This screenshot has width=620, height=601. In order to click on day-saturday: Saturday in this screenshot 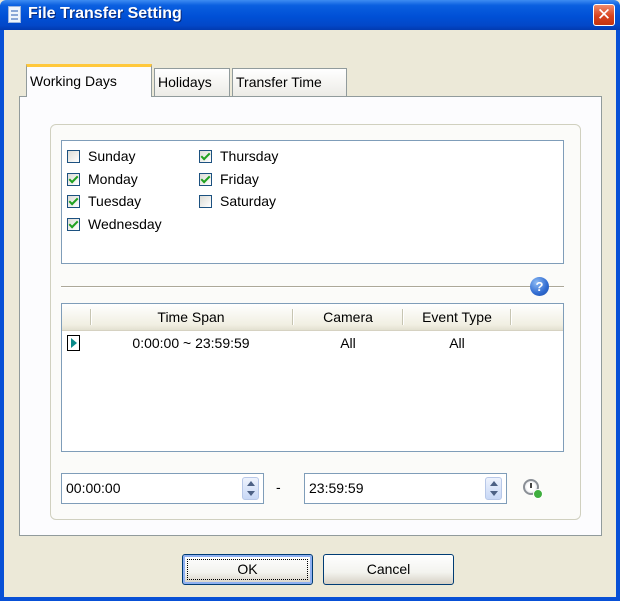, I will do `click(237, 201)`.